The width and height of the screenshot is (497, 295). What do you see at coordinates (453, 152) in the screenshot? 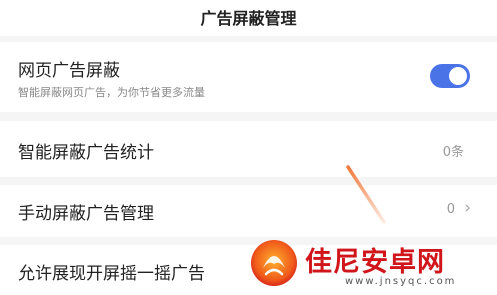
I see `smart-stats-count: 0条` at bounding box center [453, 152].